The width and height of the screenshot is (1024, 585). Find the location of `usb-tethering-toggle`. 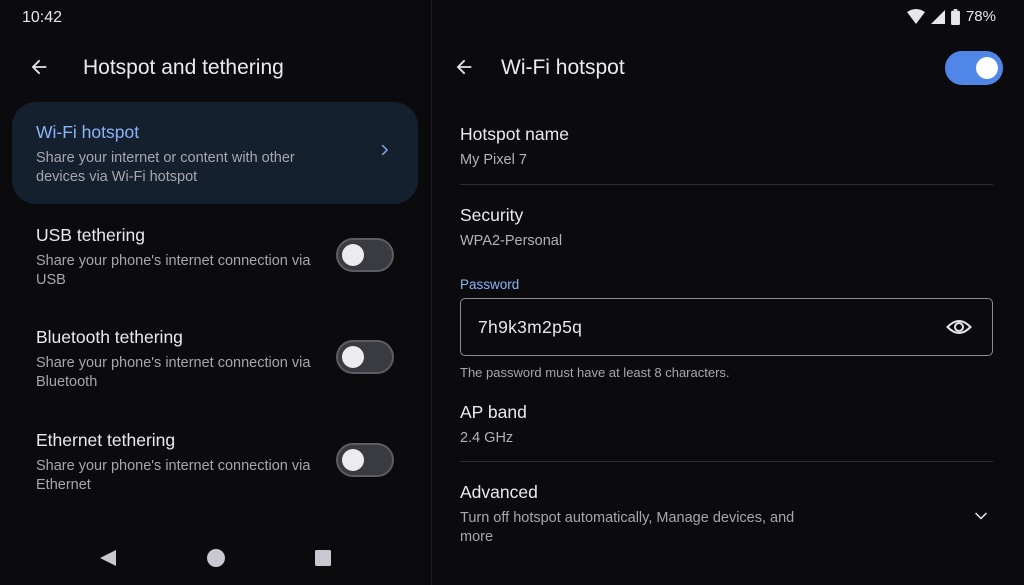

usb-tethering-toggle is located at coordinates (365, 255).